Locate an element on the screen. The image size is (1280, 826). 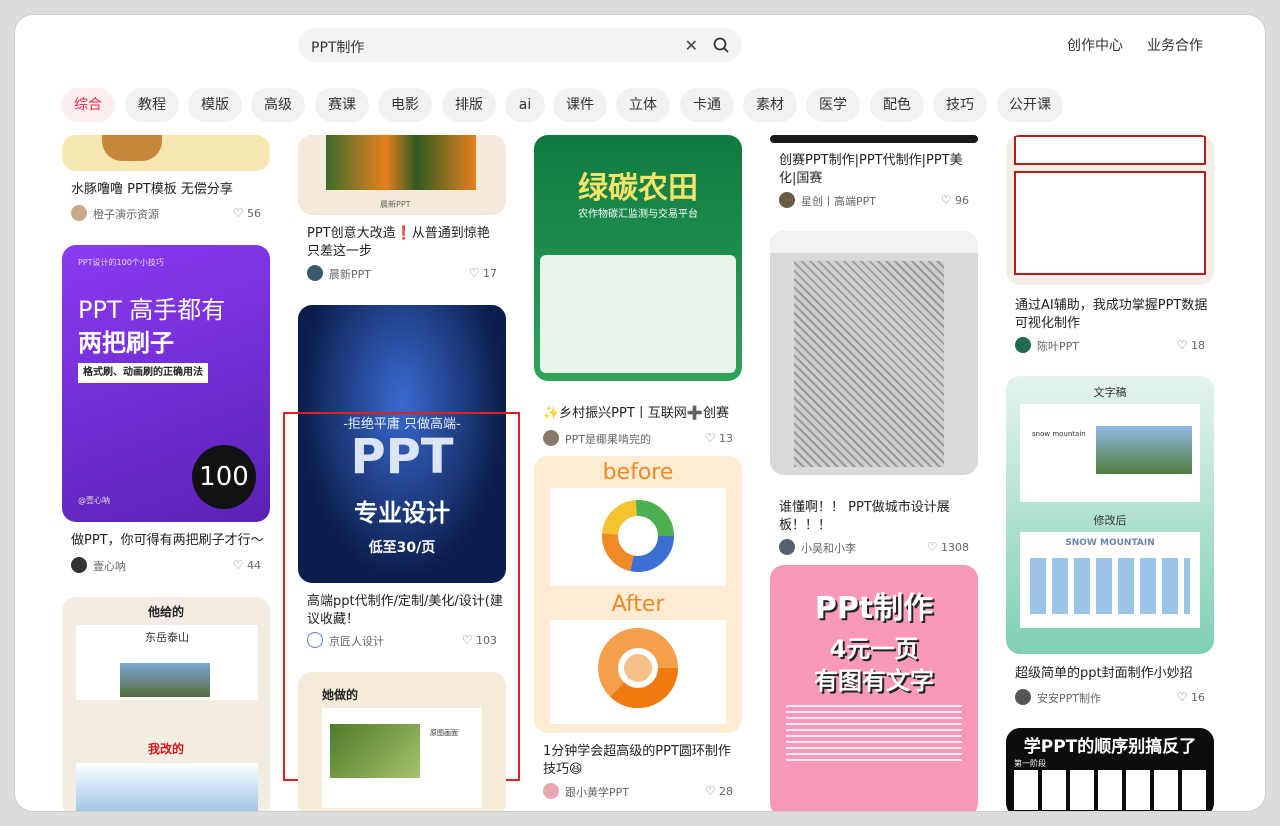
author-name: 小吴和小李 is located at coordinates (828, 548).